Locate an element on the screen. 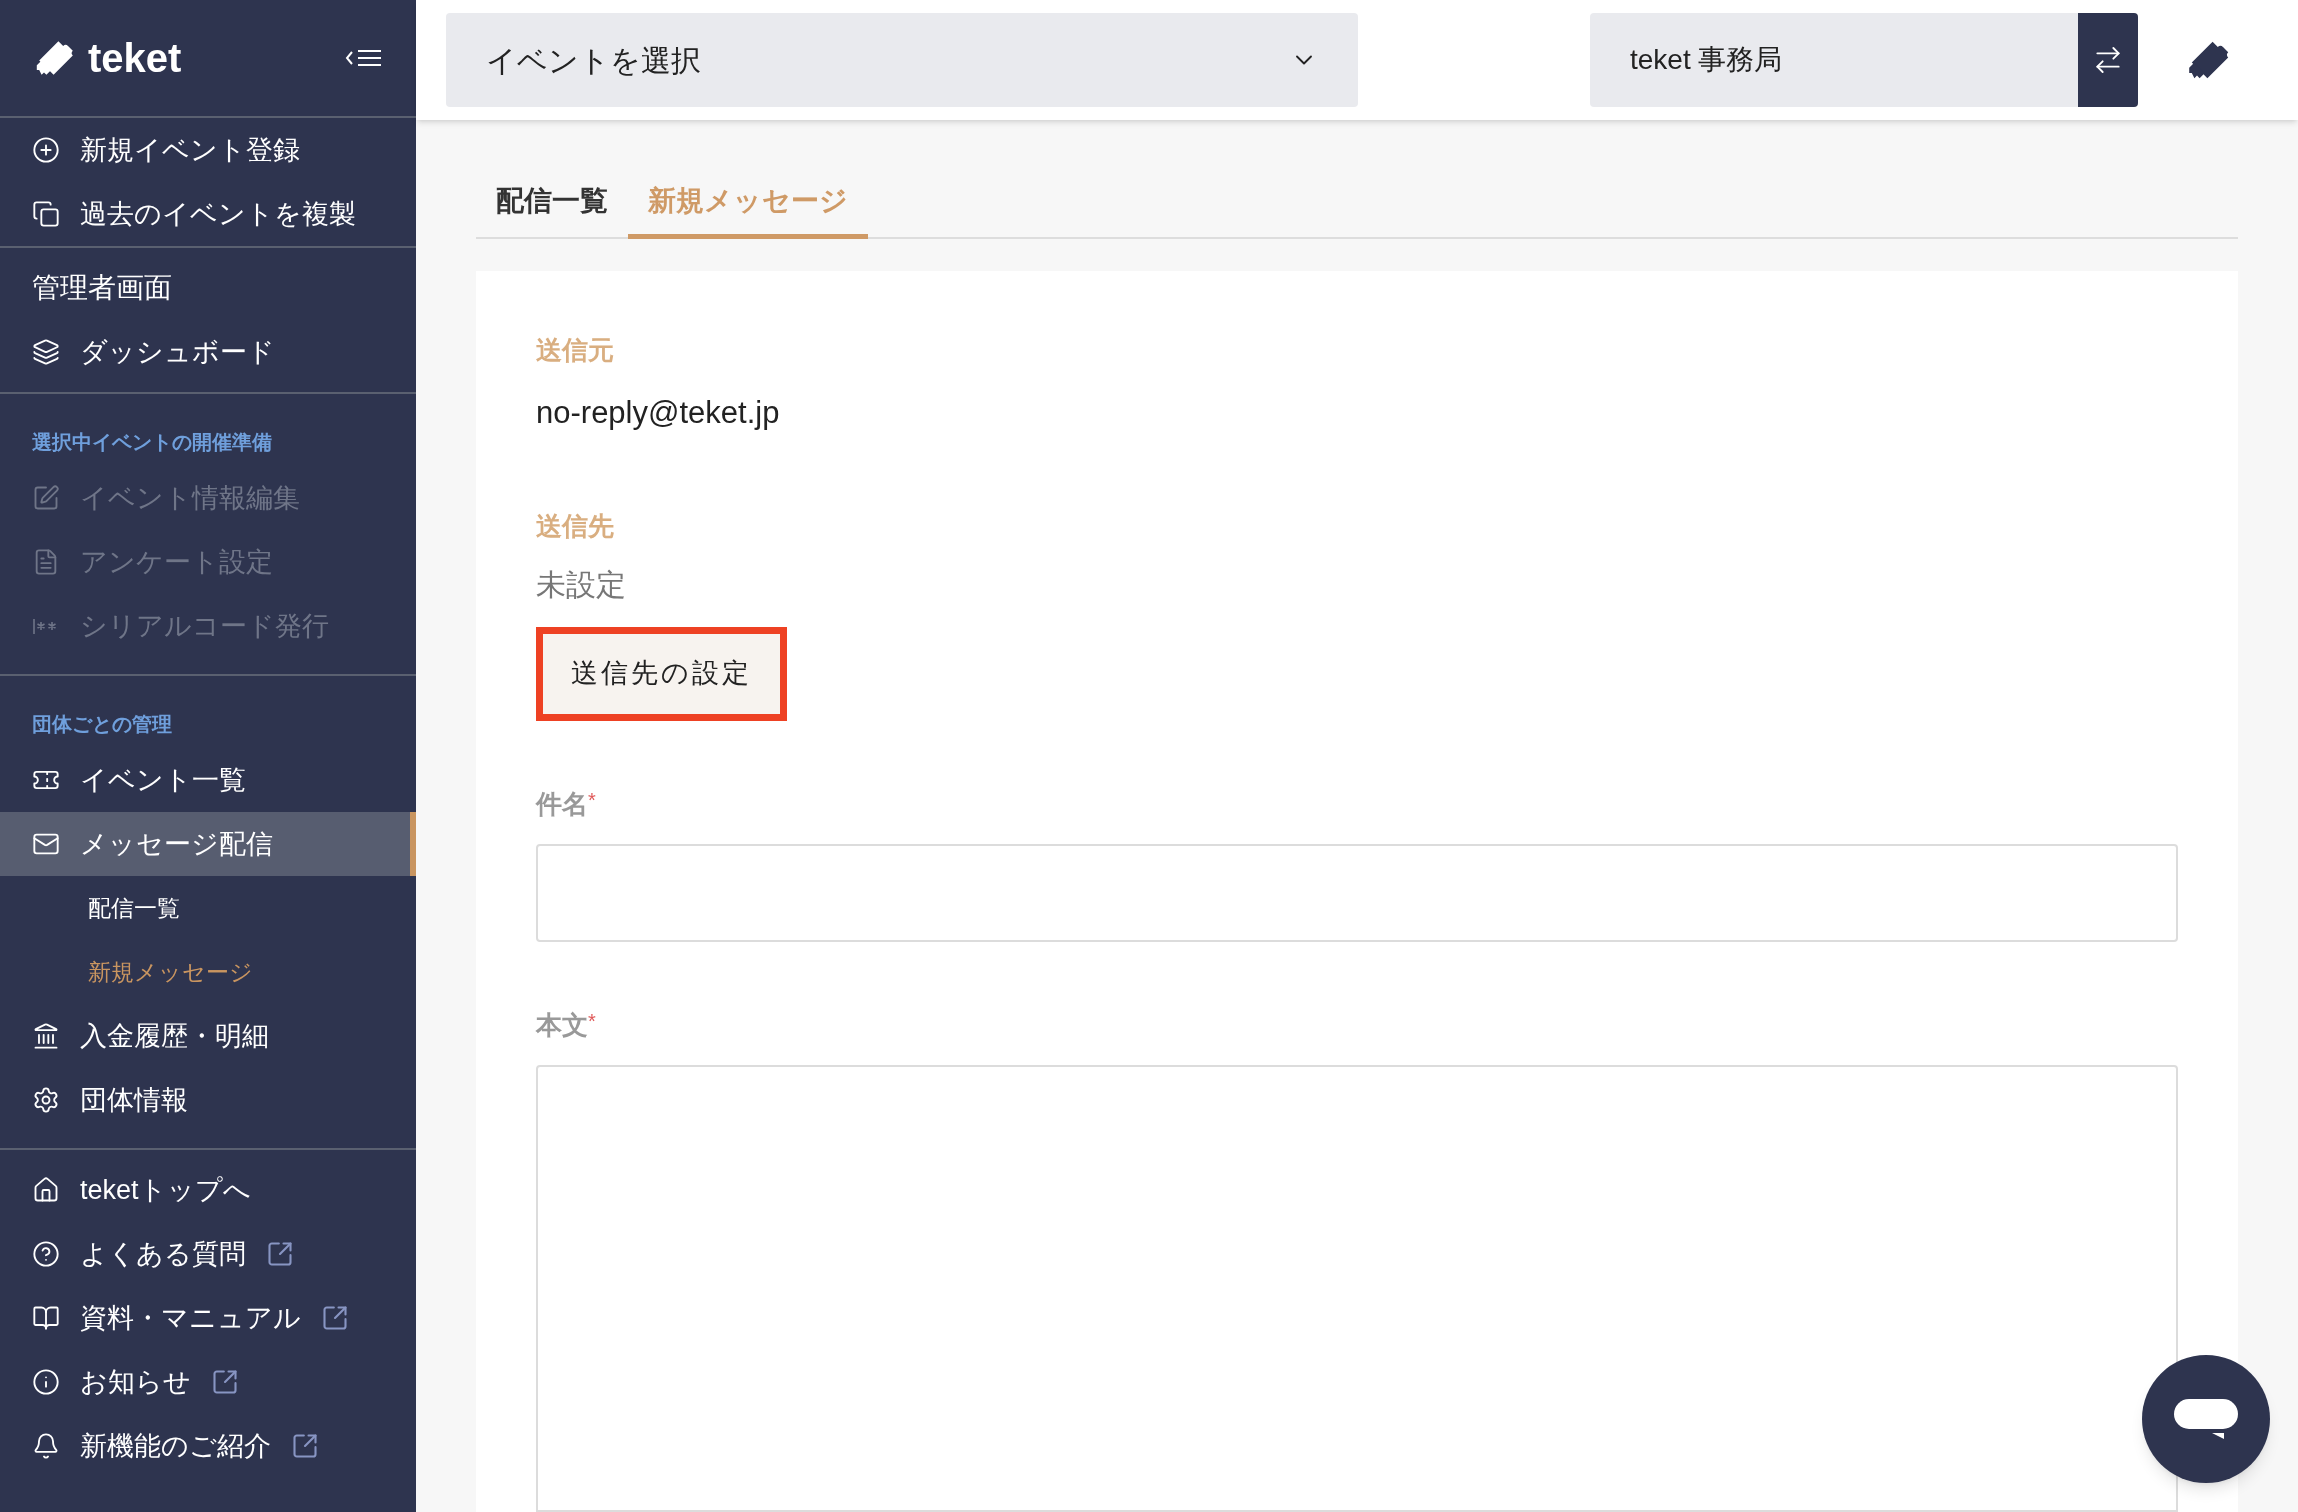  sidebar-subitem: 新規メッセージ is located at coordinates (208, 972).